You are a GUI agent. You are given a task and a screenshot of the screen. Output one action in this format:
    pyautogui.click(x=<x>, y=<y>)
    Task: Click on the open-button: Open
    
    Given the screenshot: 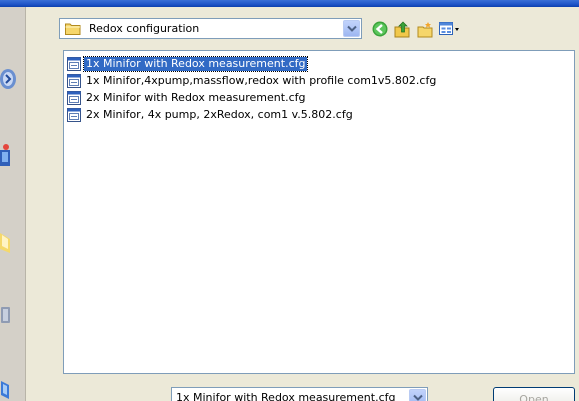 What is the action you would take?
    pyautogui.click(x=534, y=394)
    